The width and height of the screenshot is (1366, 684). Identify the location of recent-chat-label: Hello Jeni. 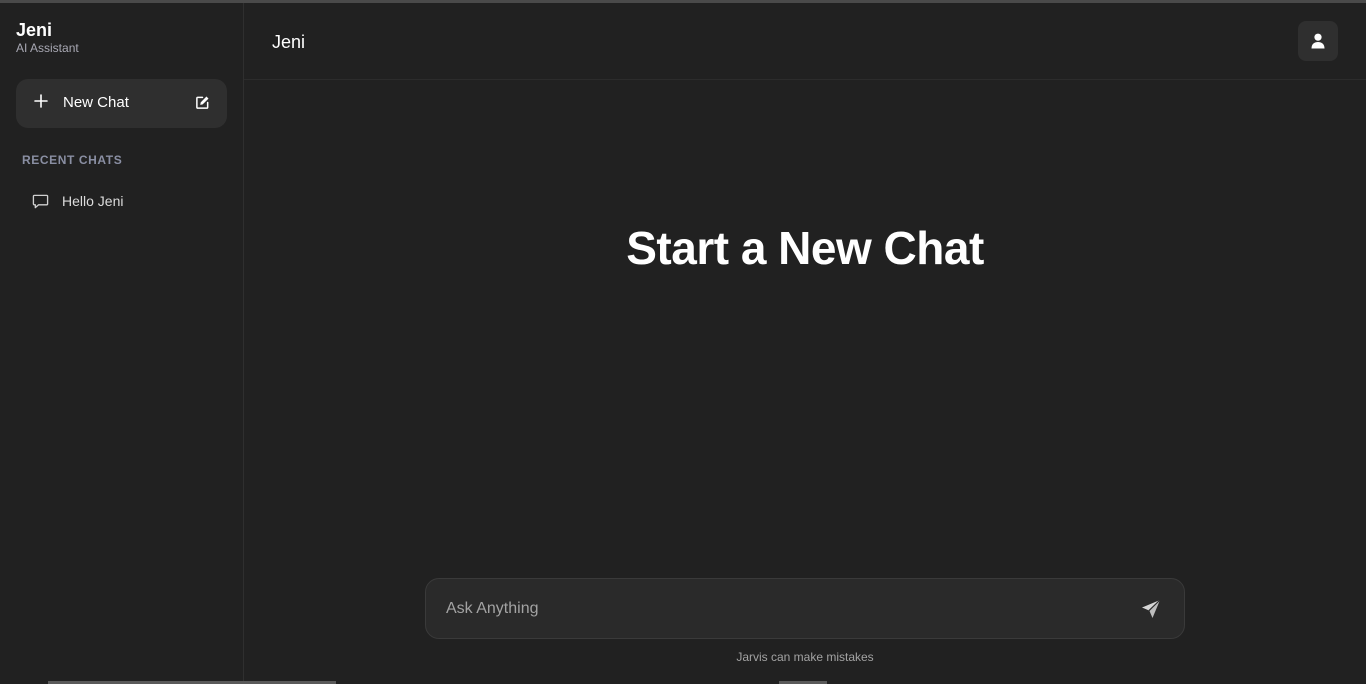
(93, 201).